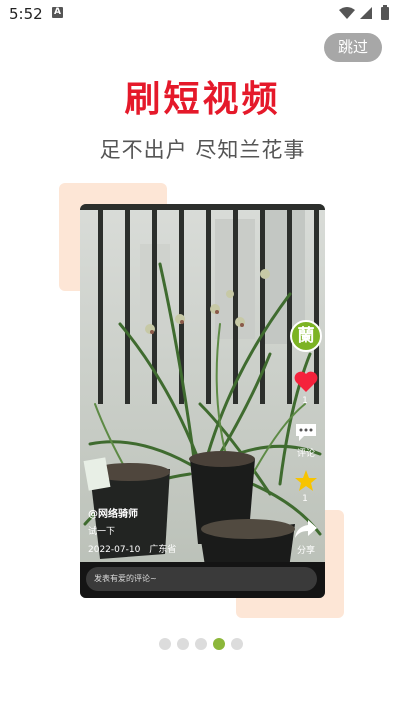  Describe the element at coordinates (202, 14) in the screenshot. I see `status-bar: 5:52 A` at that location.